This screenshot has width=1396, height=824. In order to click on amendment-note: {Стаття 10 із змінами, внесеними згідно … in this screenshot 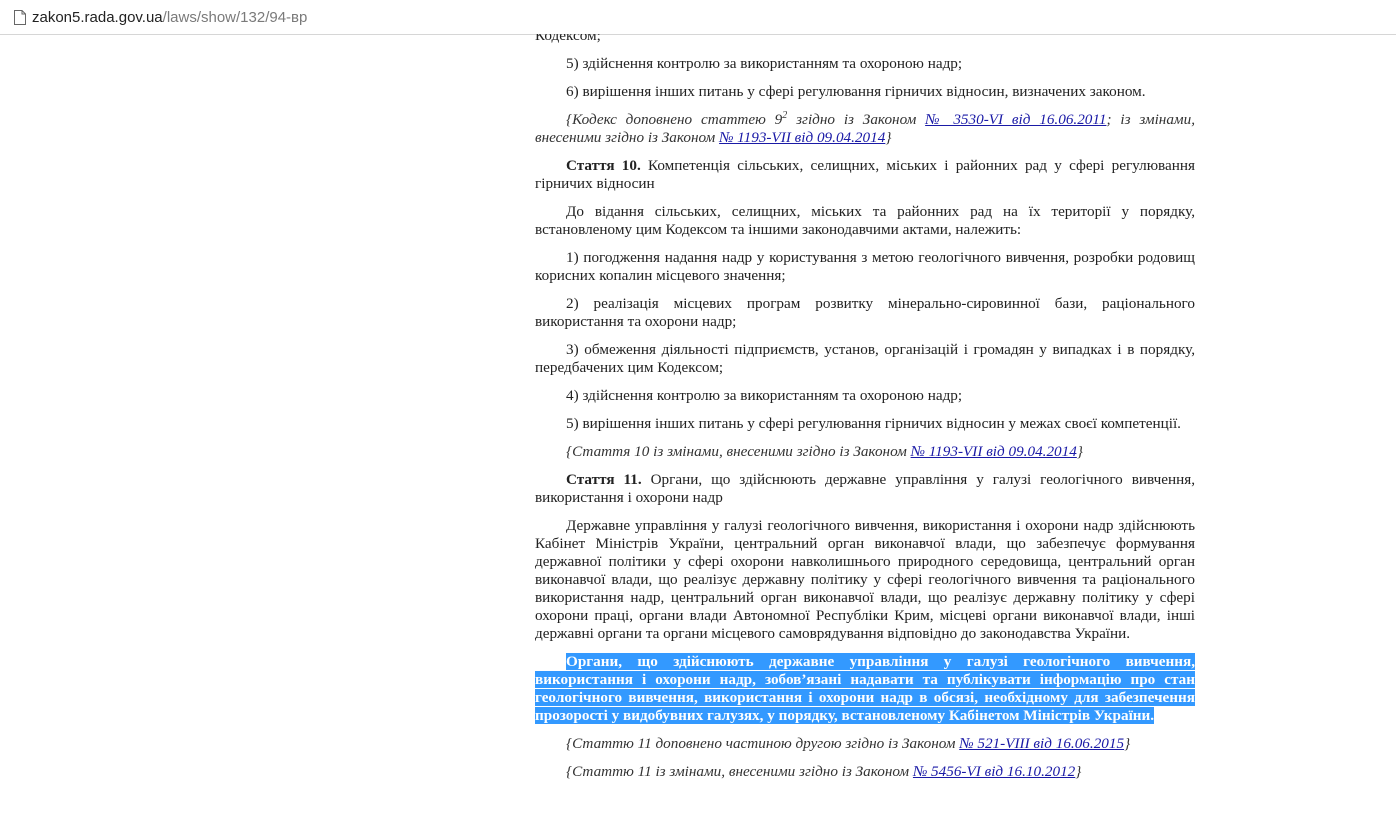, I will do `click(824, 451)`.